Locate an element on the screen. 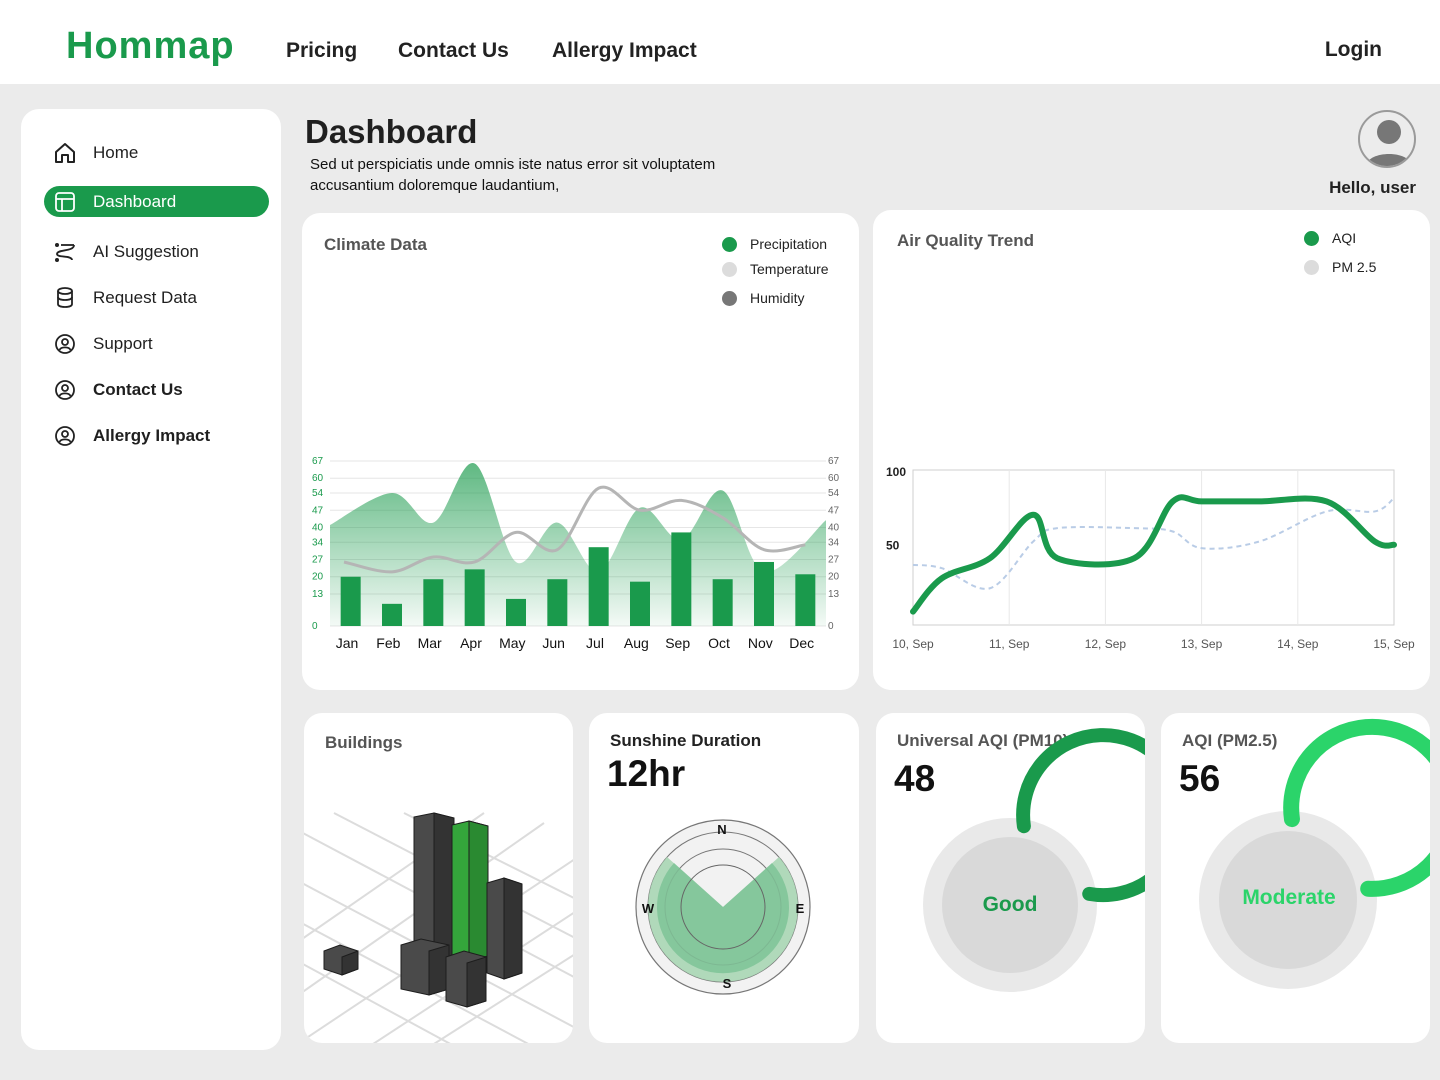 The image size is (1440, 1080). sidebar-item-ai-suggestion: AI Suggestion is located at coordinates (156, 251).